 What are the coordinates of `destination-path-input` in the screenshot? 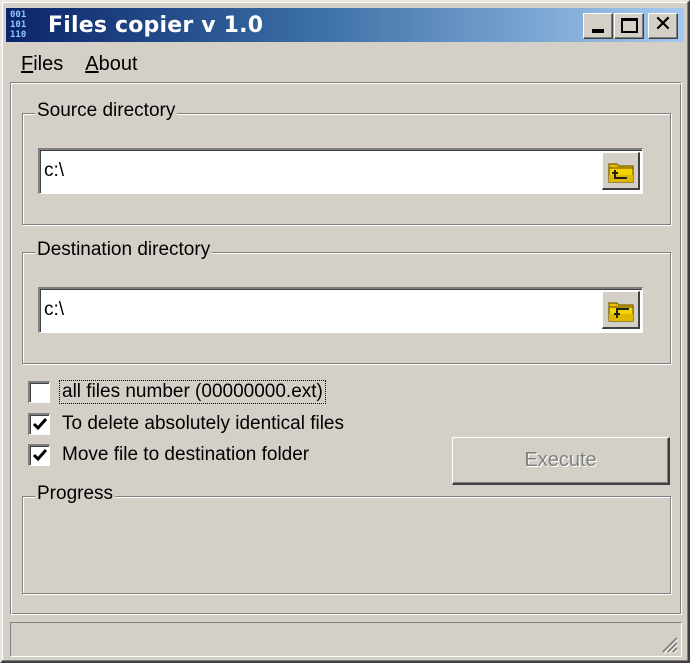 It's located at (320, 310).